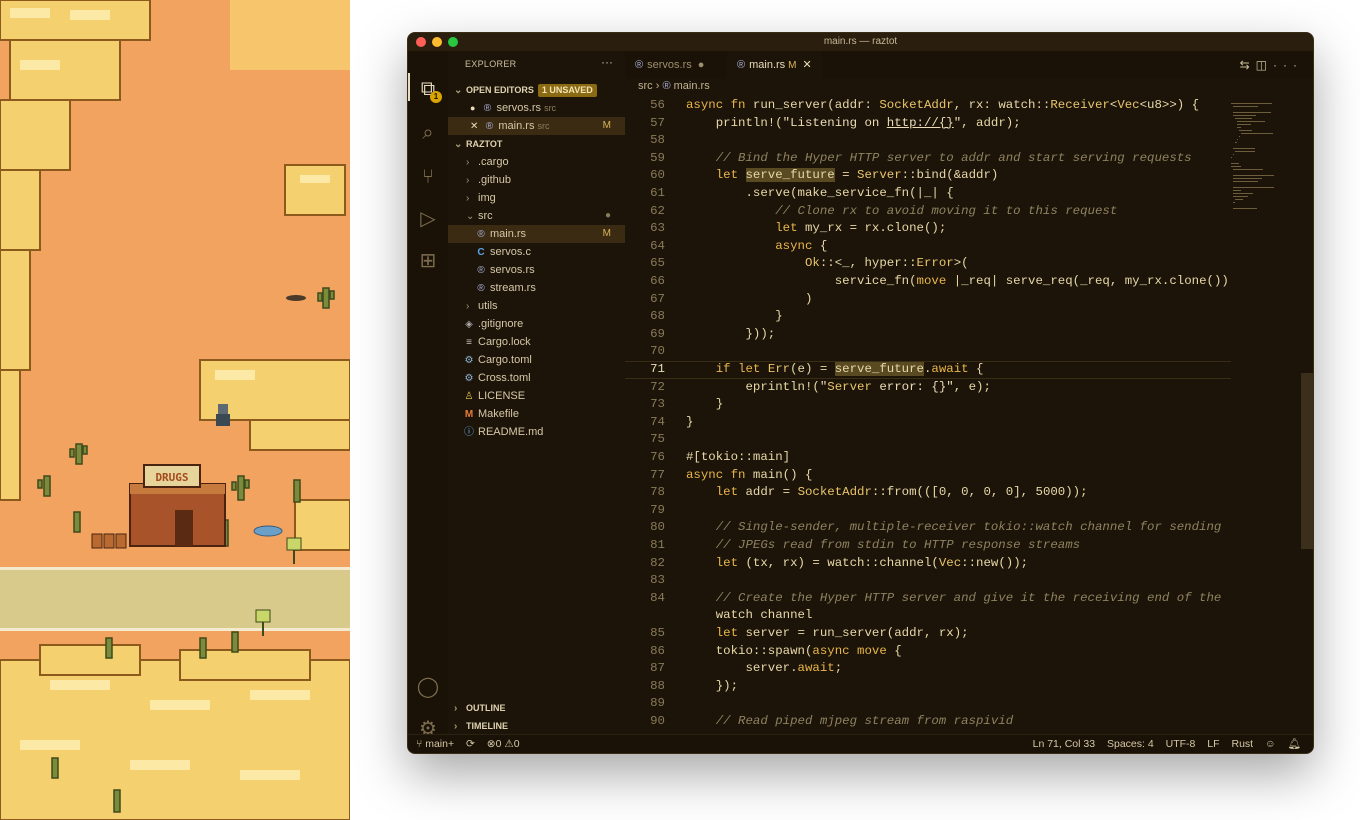 The image size is (1360, 820). I want to click on rust-file-icon: ®, so click(481, 288).